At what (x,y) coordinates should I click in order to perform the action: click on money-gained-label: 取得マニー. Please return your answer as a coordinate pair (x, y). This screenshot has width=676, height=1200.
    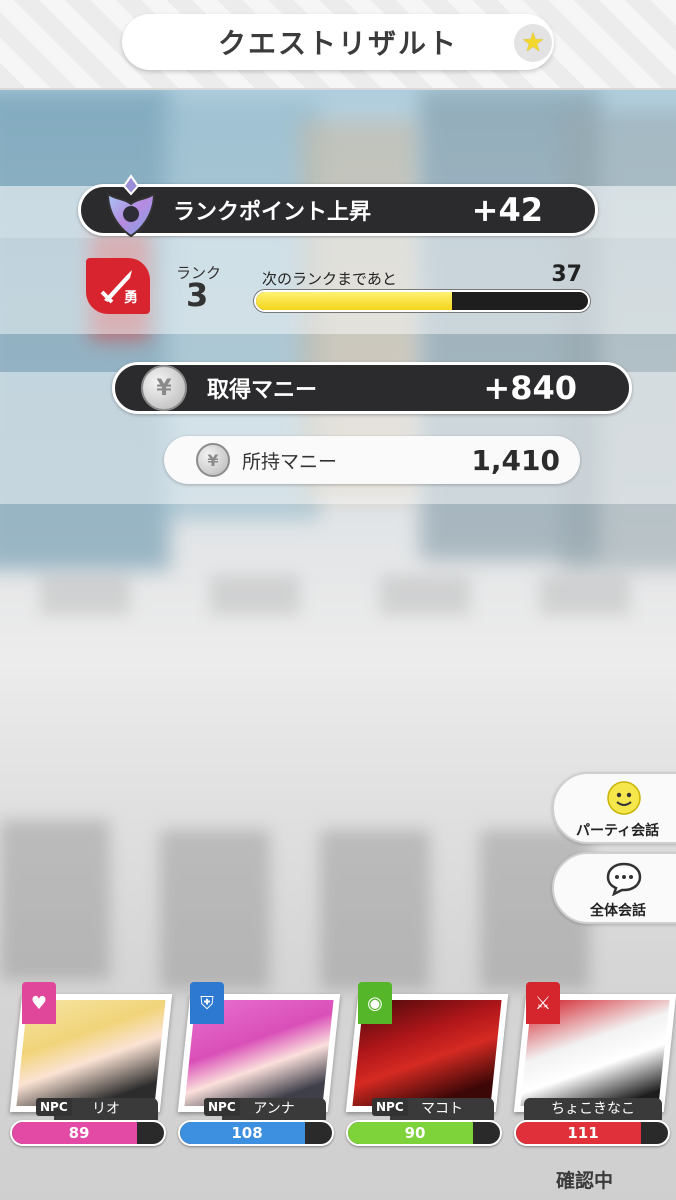
    Looking at the image, I should click on (262, 390).